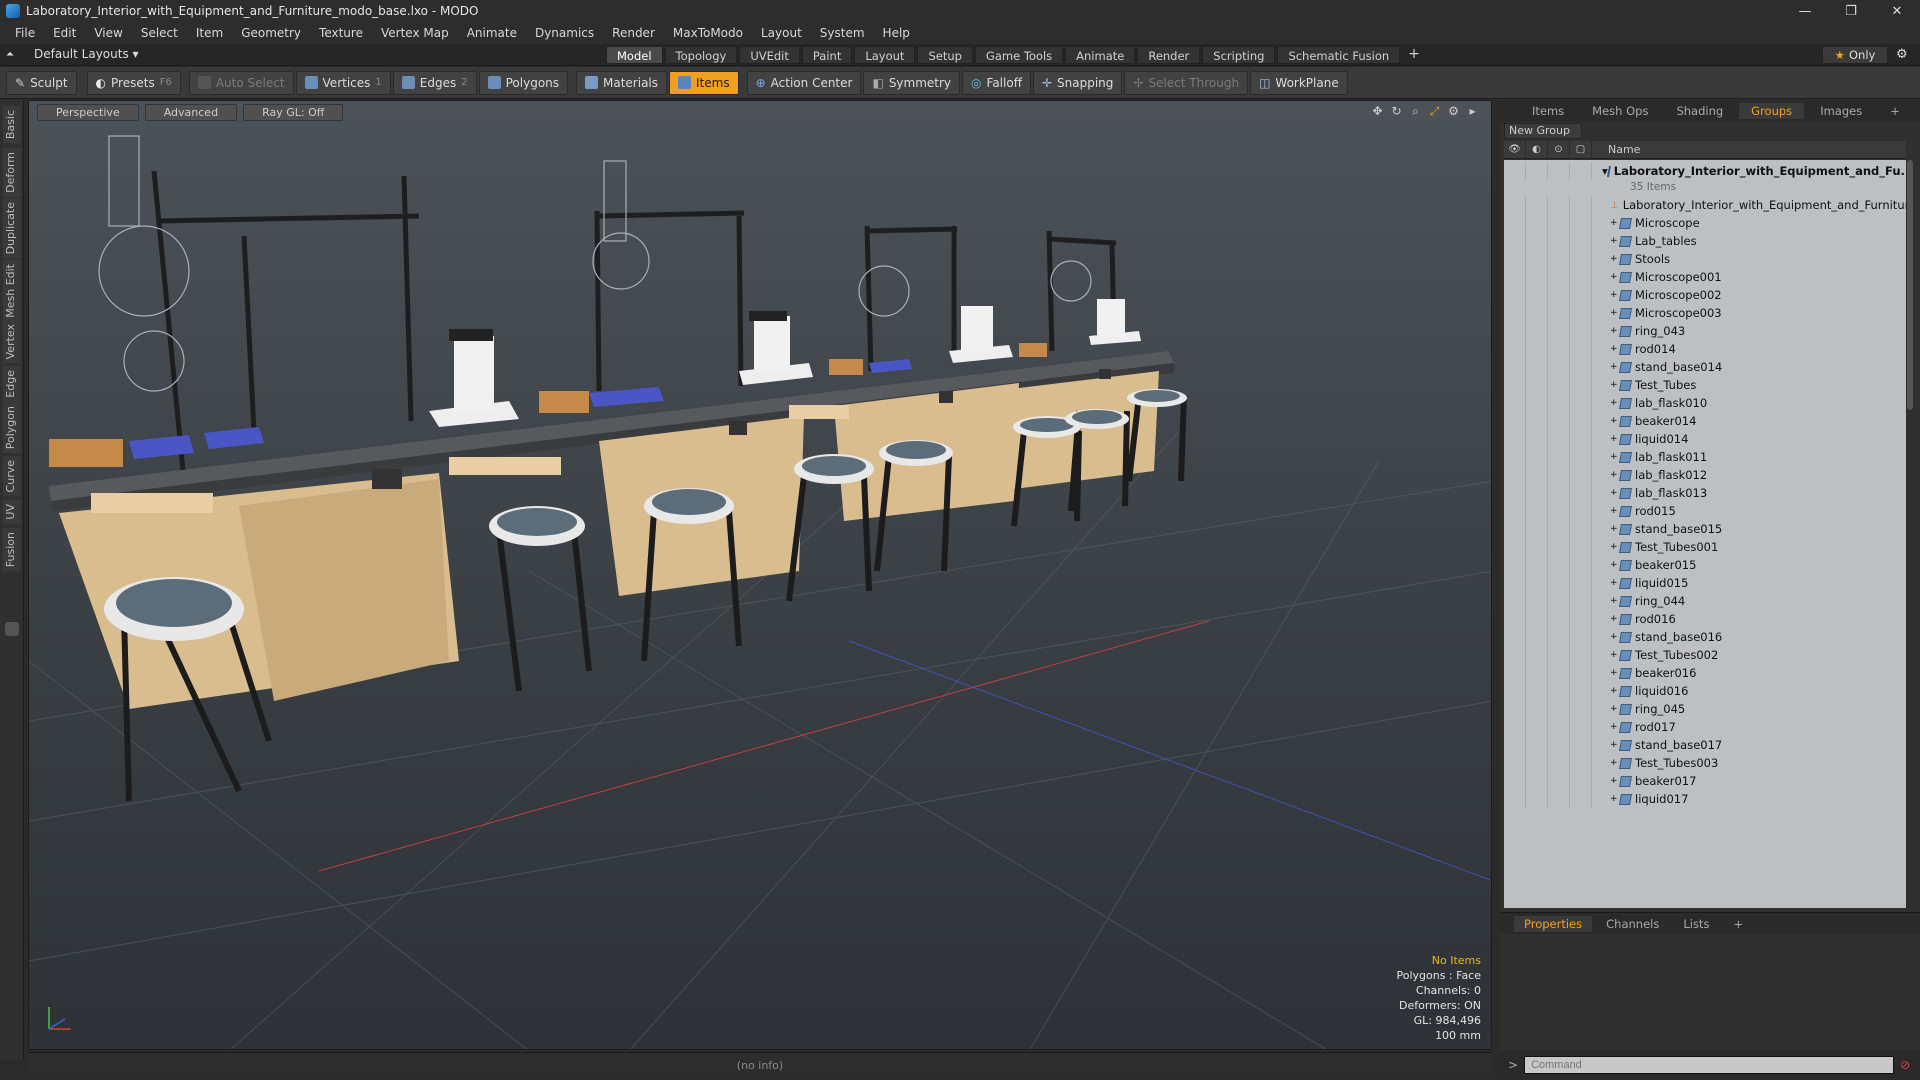  What do you see at coordinates (1705, 727) in the screenshot?
I see `list-item: + rod017` at bounding box center [1705, 727].